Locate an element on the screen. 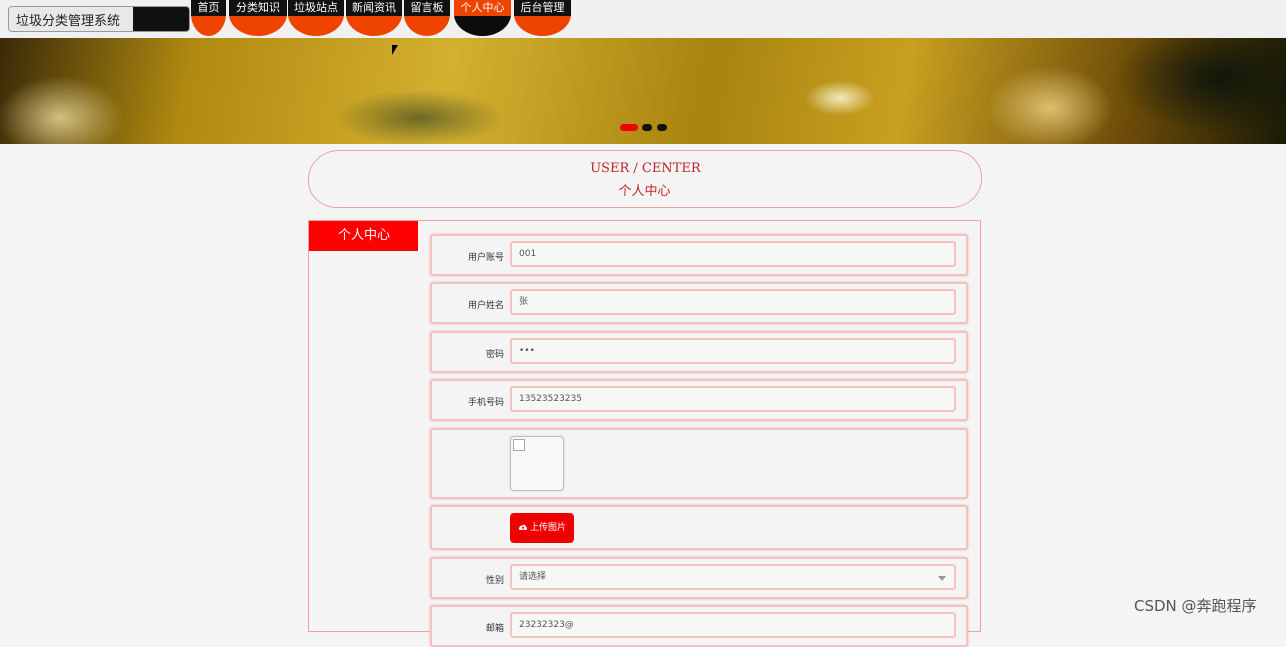  form-row-gender: 性别 请选择 is located at coordinates (699, 578).